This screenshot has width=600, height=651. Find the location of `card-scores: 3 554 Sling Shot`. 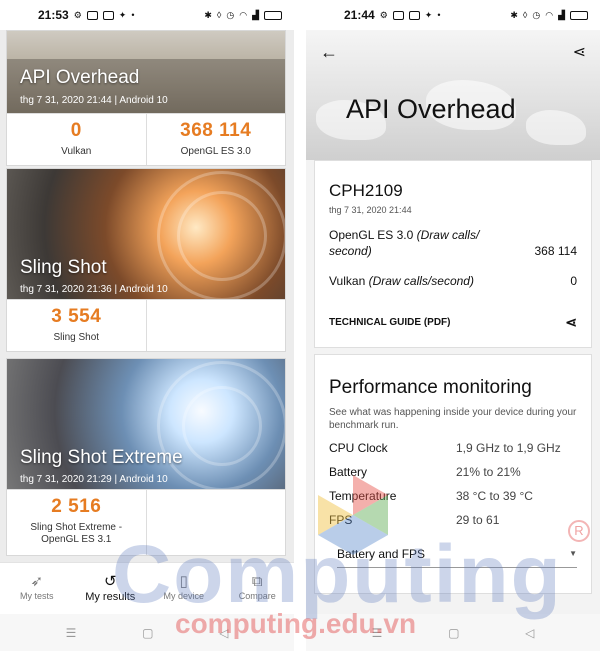

card-scores: 3 554 Sling Shot is located at coordinates (146, 325).